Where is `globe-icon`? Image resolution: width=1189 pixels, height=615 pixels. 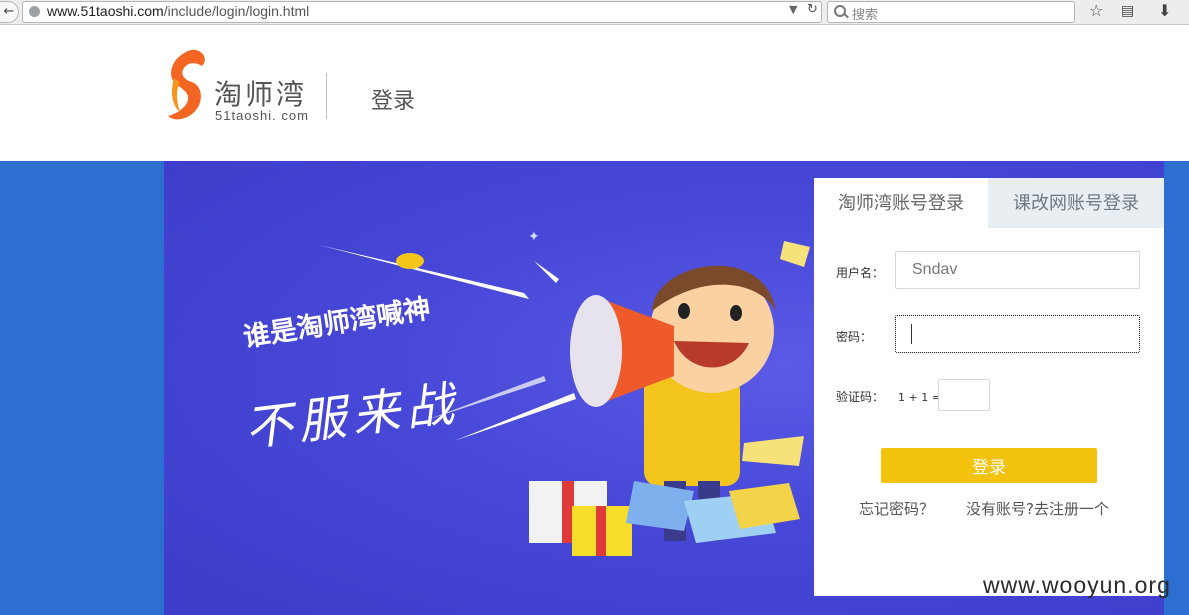
globe-icon is located at coordinates (34, 11).